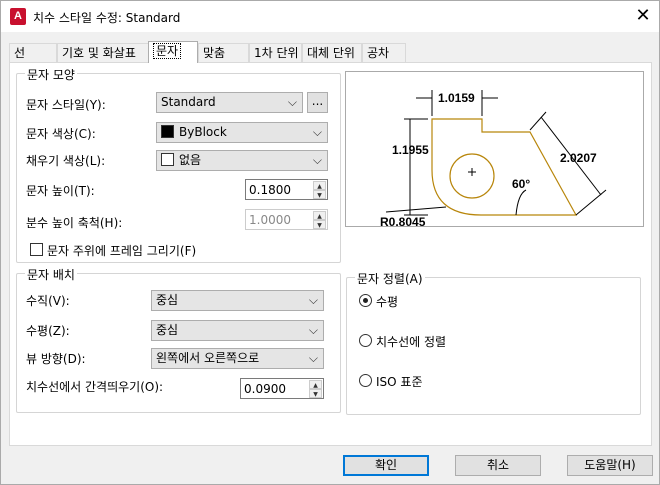 This screenshot has height=485, width=660. Describe the element at coordinates (386, 465) in the screenshot. I see `ok-button: 확인` at that location.